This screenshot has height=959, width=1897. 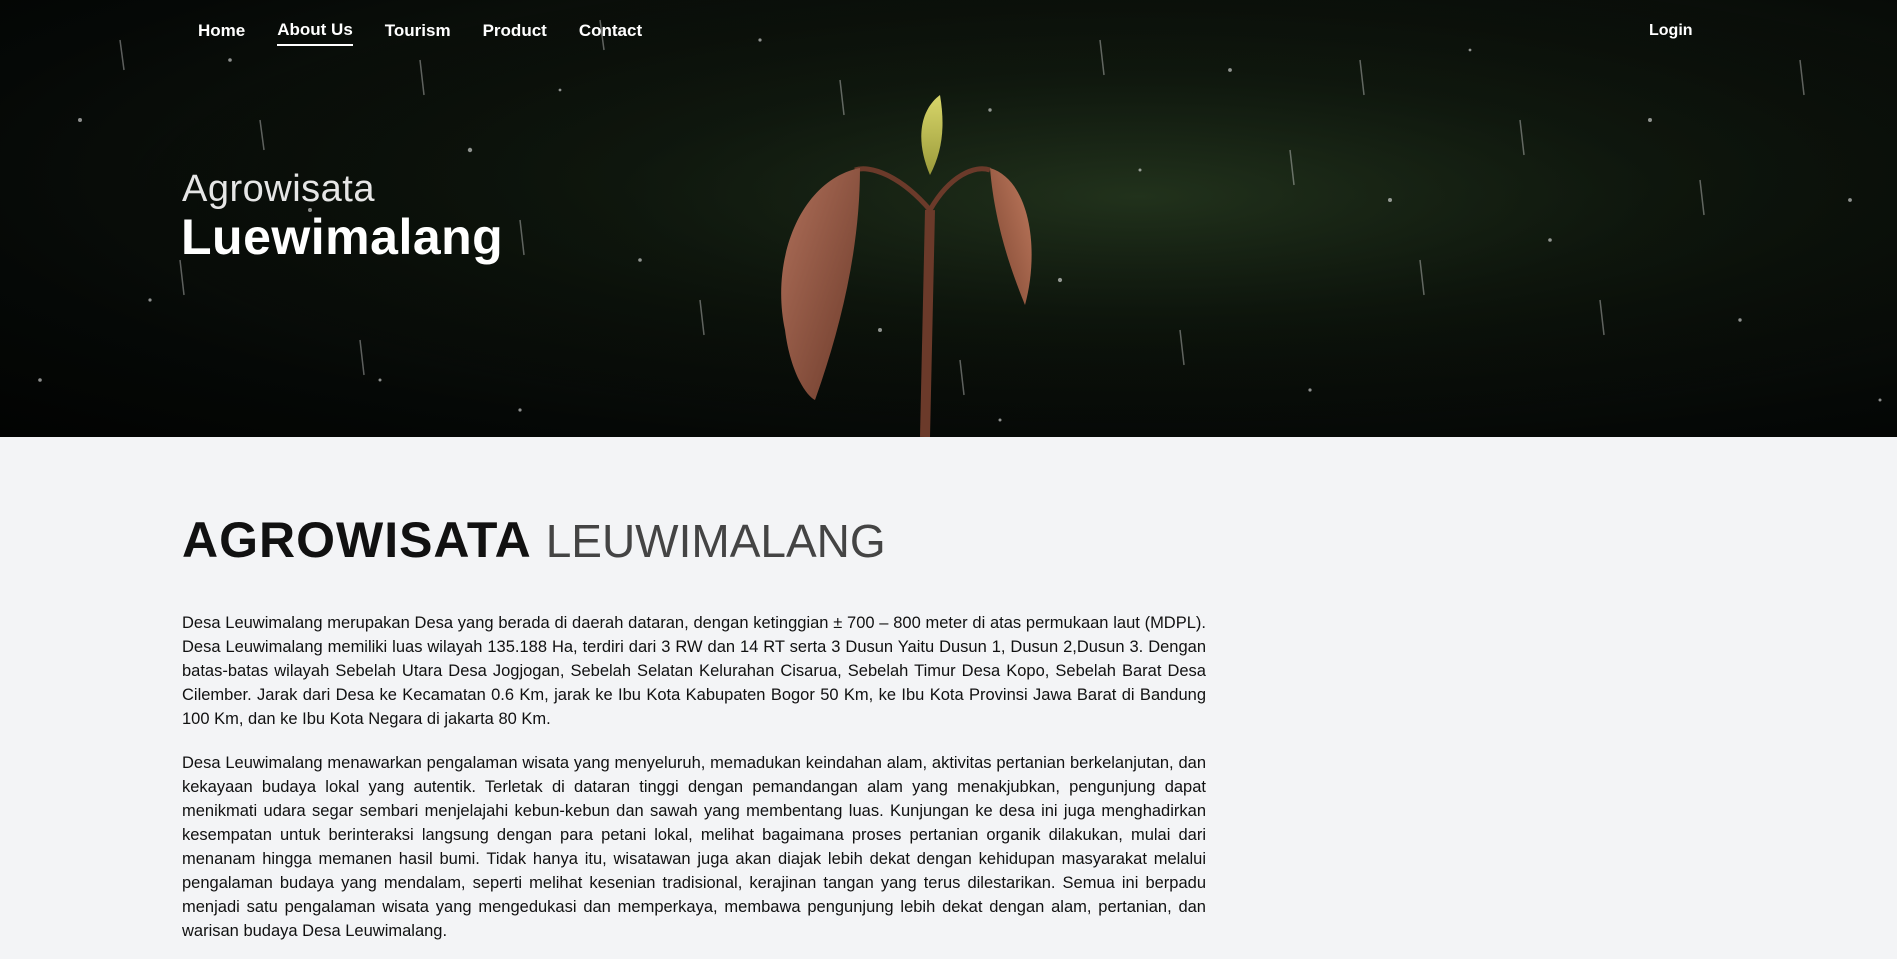 I want to click on section-title-thin: LEUWIMALANG, so click(x=715, y=541).